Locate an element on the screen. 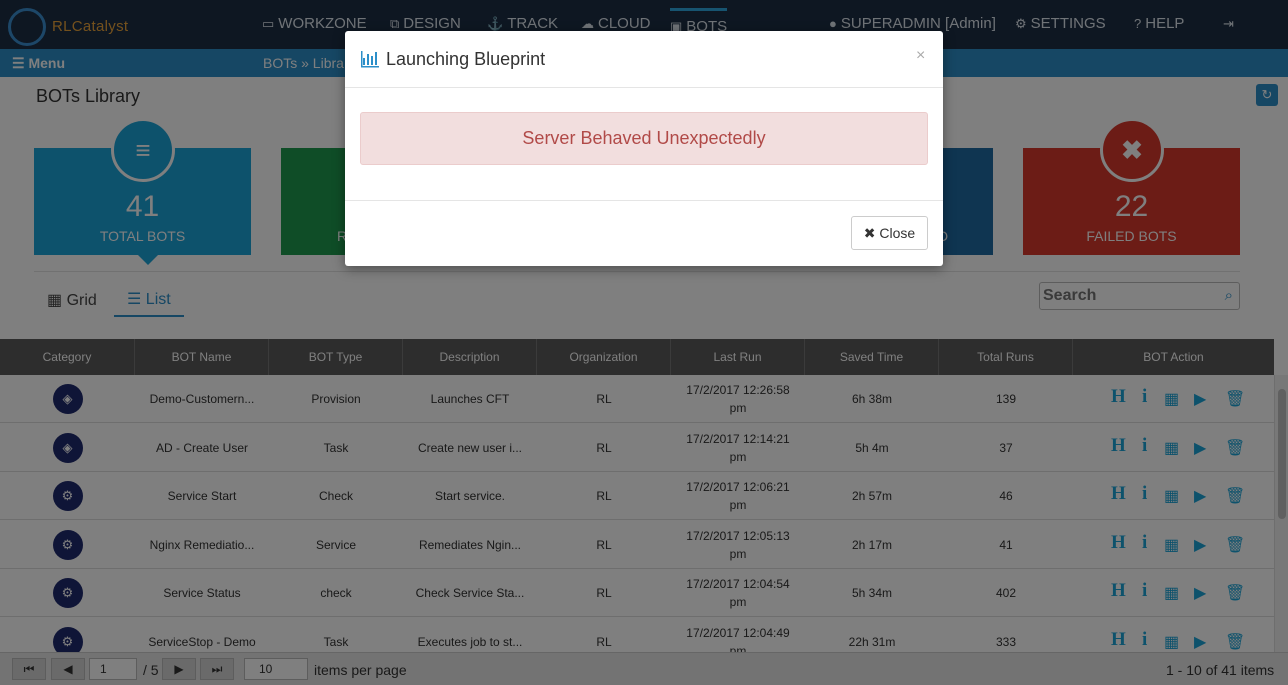 Image resolution: width=1288 pixels, height=685 pixels. close-icon: ✖ is located at coordinates (869, 233).